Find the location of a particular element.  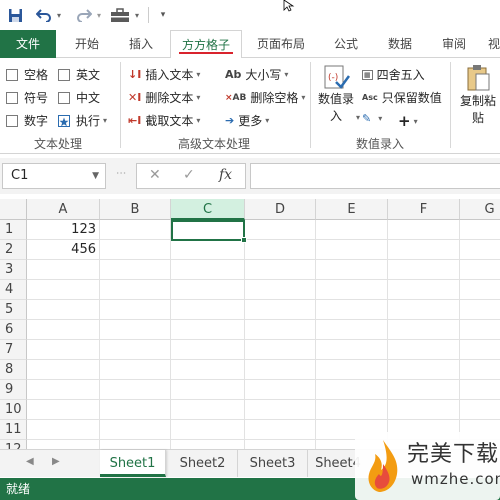

cell-c8 is located at coordinates (208, 370).